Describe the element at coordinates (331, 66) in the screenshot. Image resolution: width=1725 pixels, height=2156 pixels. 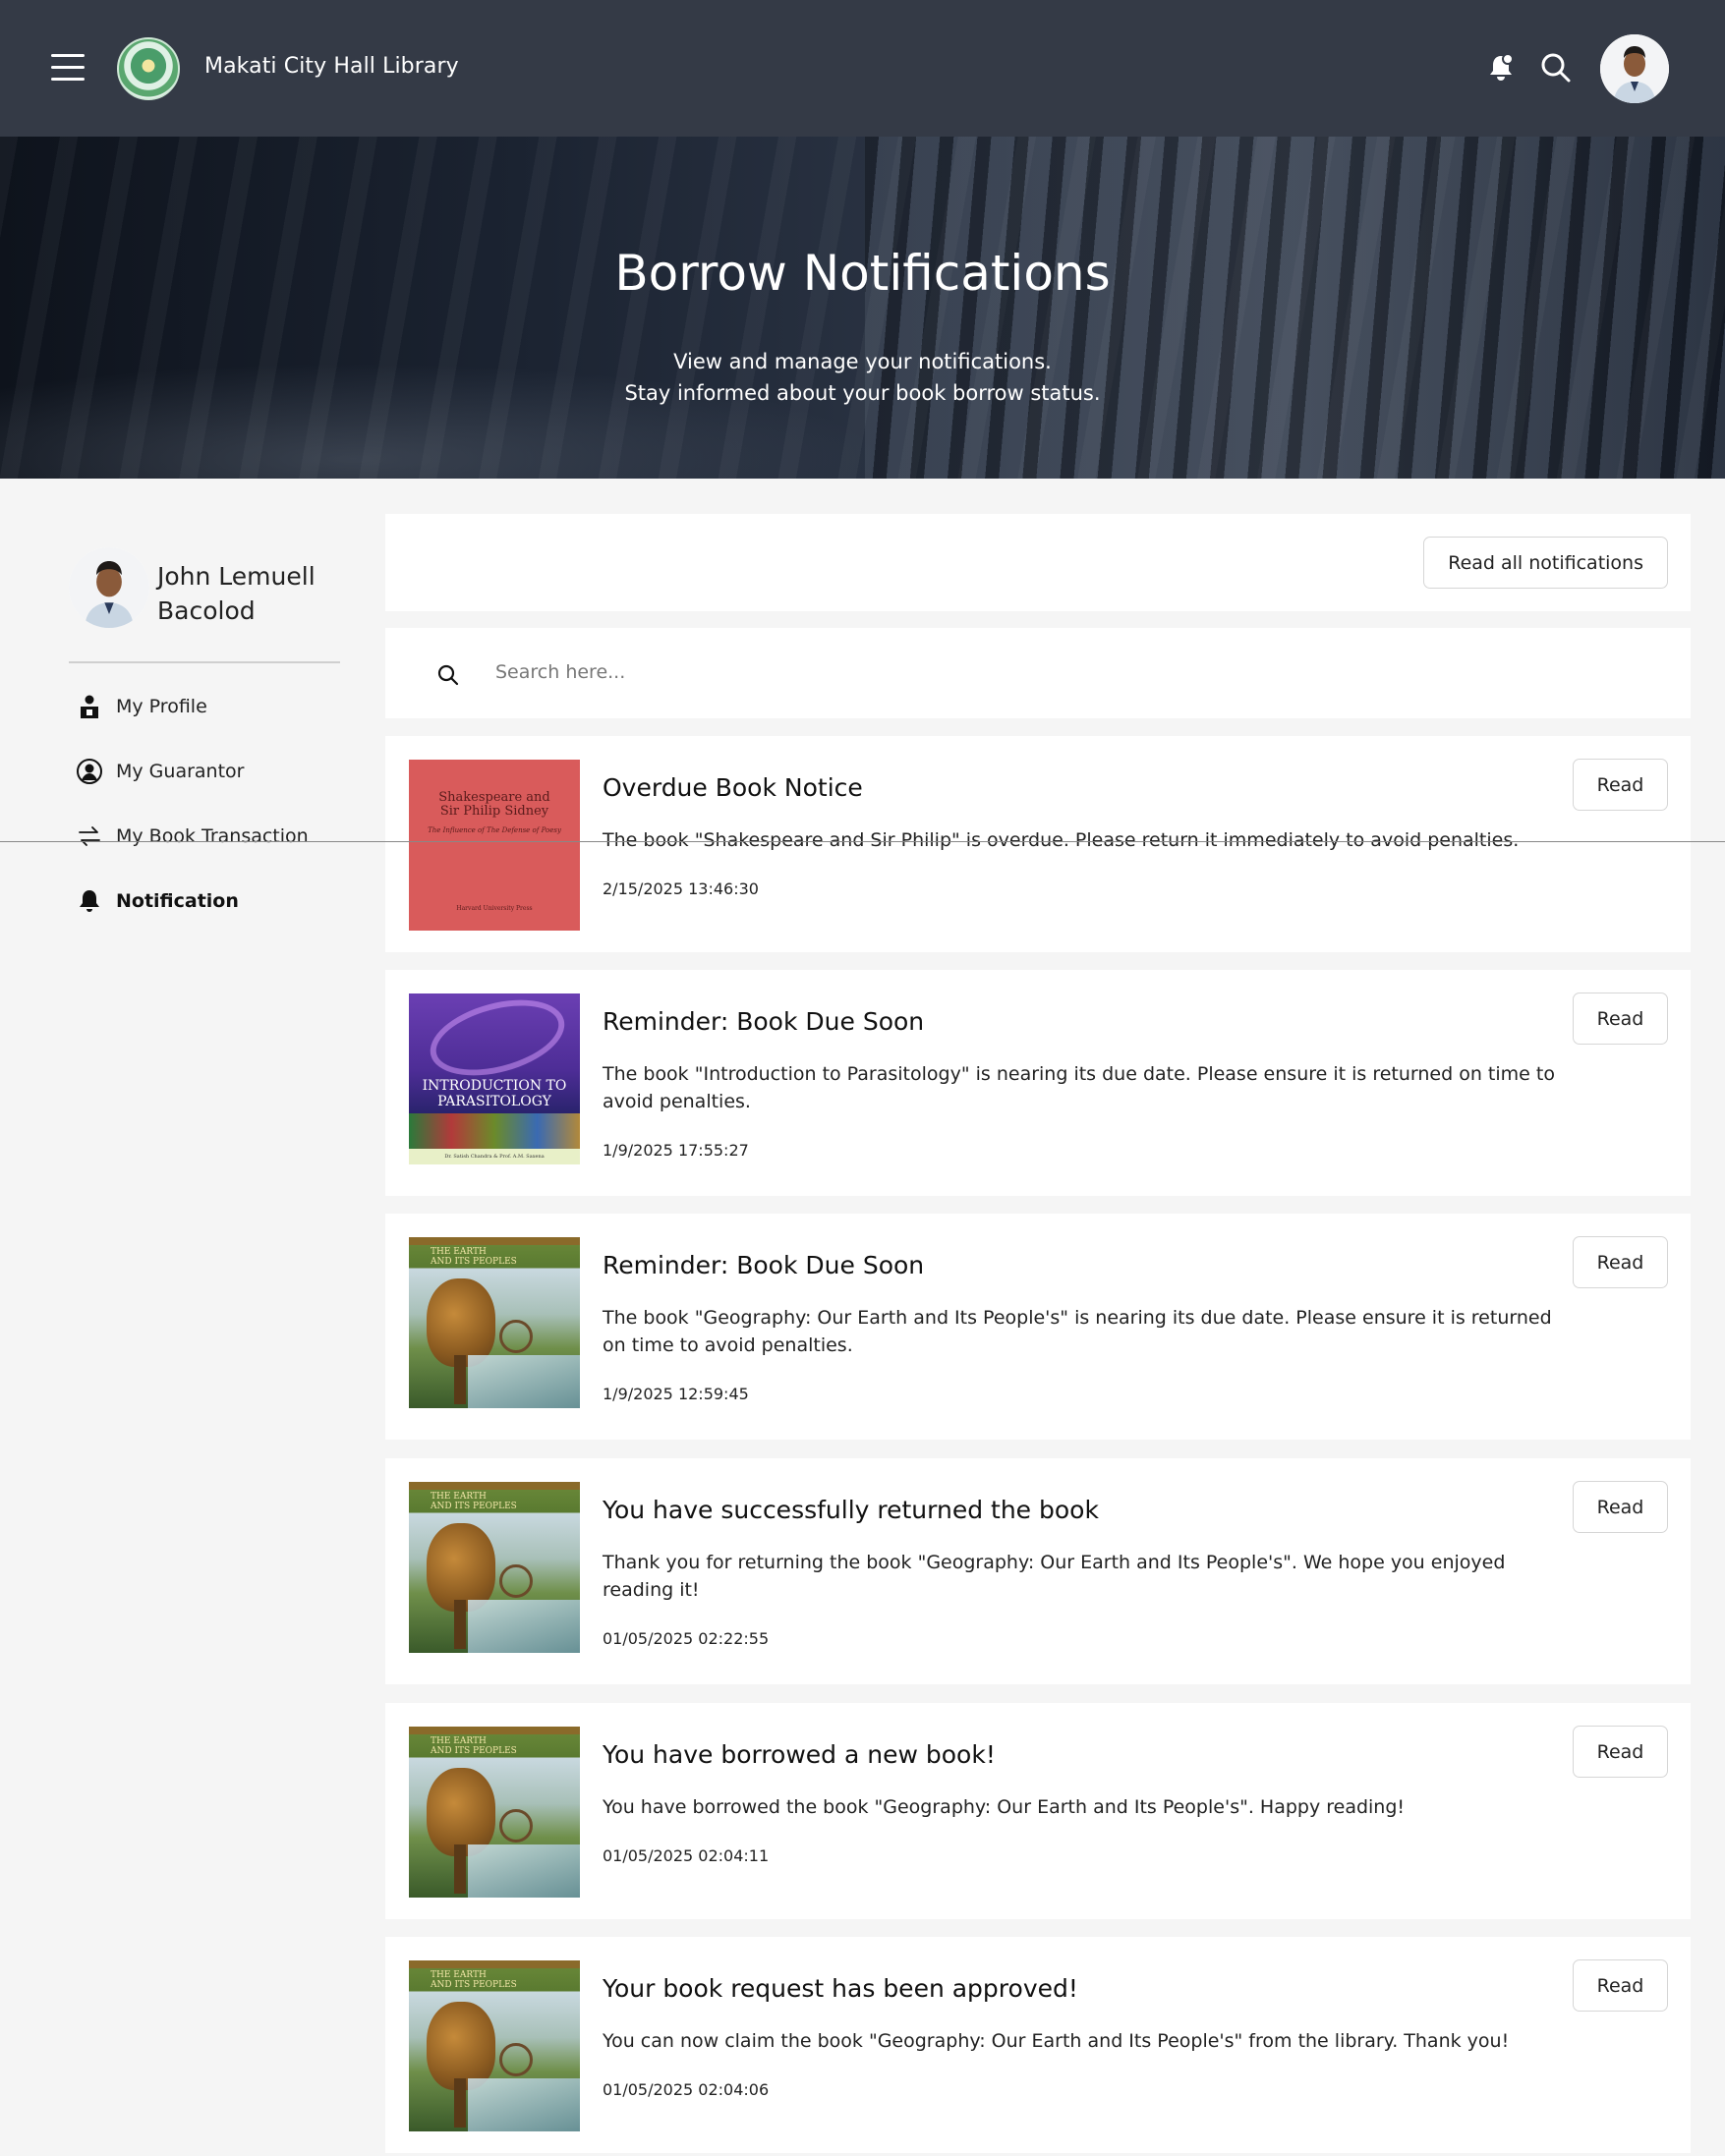
I see `app-title: Makati City Hall Library` at that location.